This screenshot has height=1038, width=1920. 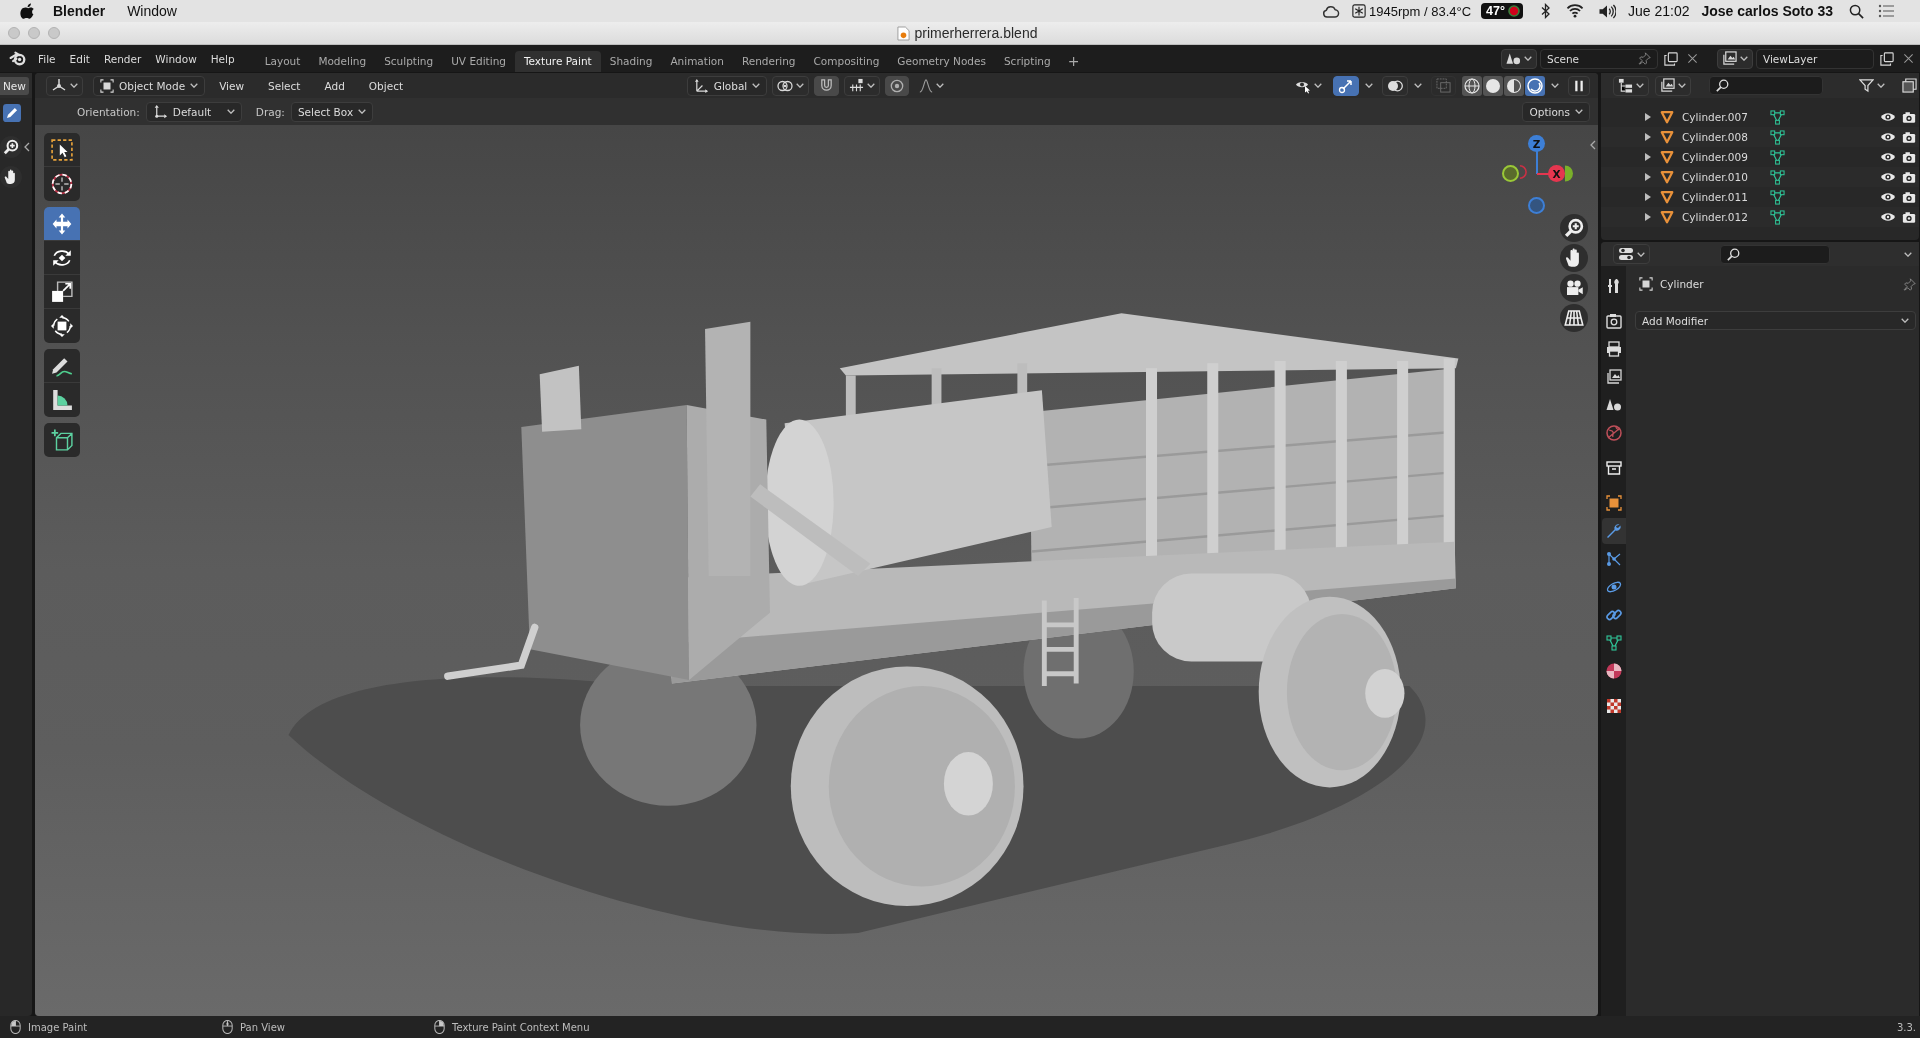 I want to click on add-workspace-button: +, so click(x=1073, y=61).